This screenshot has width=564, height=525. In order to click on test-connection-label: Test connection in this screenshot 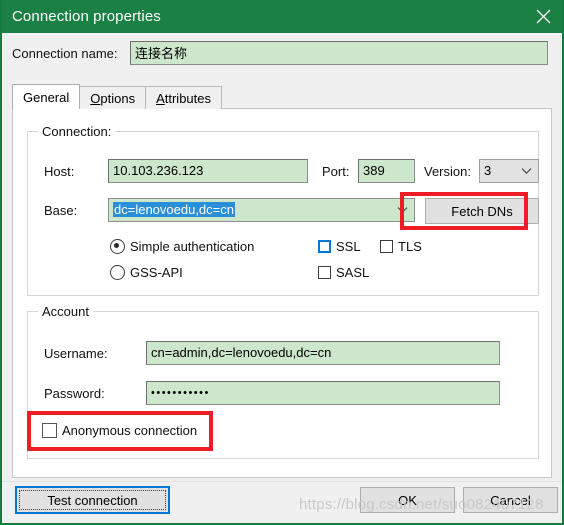, I will do `click(92, 500)`.